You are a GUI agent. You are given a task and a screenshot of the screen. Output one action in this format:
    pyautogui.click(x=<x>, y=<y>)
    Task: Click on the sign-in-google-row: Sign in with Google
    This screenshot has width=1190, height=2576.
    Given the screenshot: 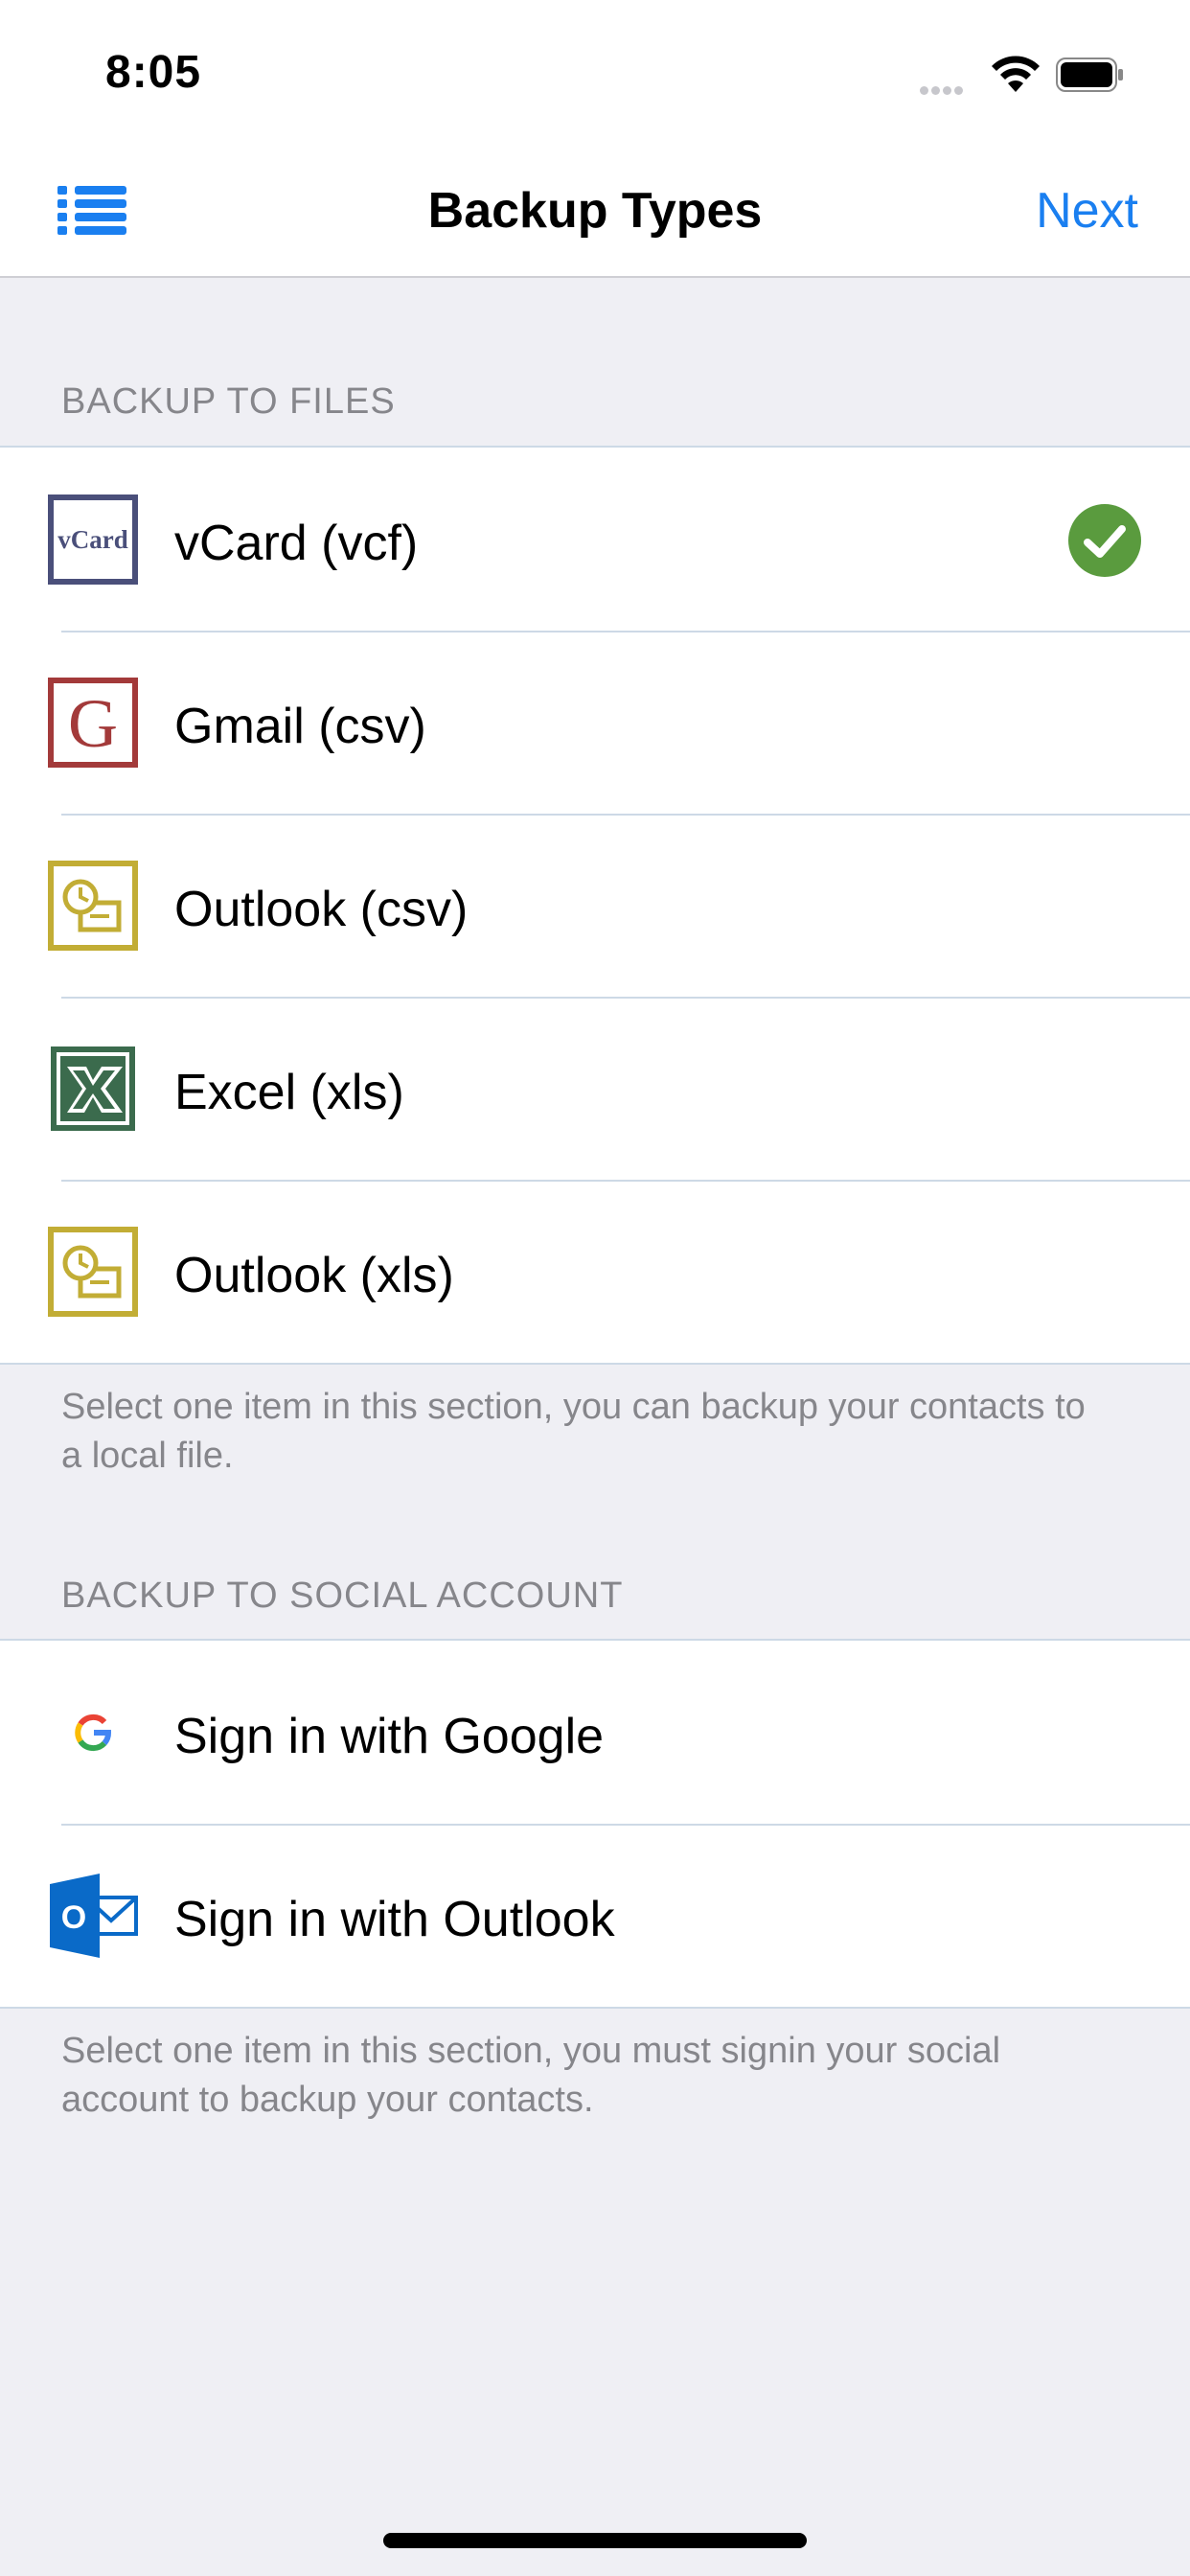 What is the action you would take?
    pyautogui.click(x=595, y=1732)
    